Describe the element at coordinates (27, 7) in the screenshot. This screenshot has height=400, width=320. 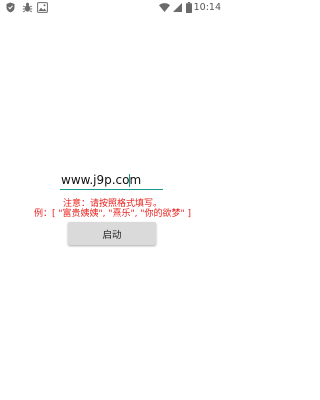
I see `bug-icon` at that location.